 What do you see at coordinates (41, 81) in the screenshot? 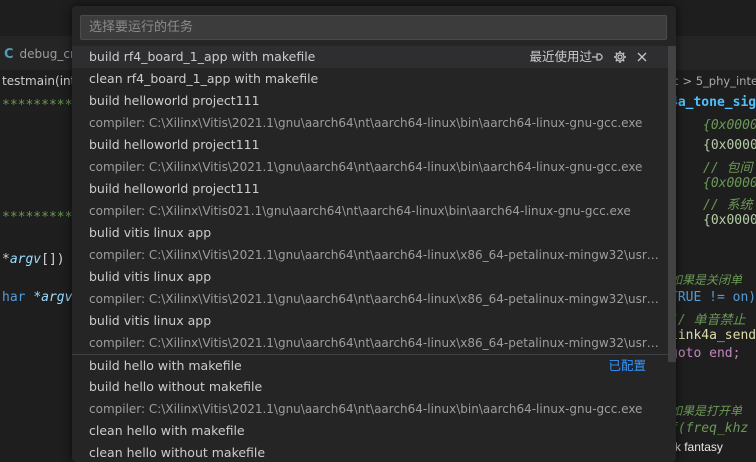
I see `code-line: testmain(int,` at bounding box center [41, 81].